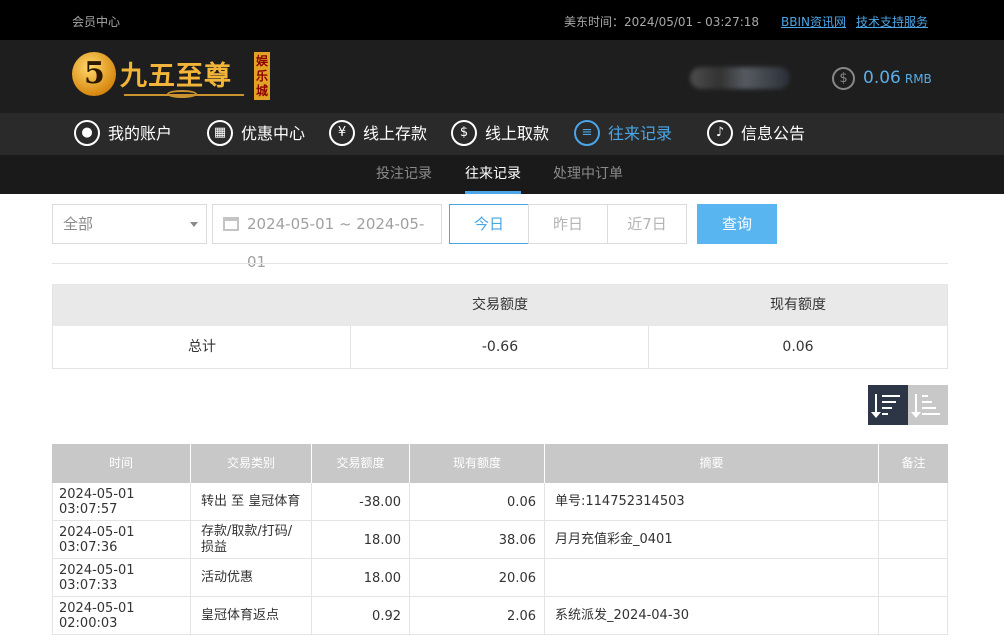  What do you see at coordinates (327, 237) in the screenshot?
I see `date-range-input: 2024-05-01 ~ 2024-05-01` at bounding box center [327, 237].